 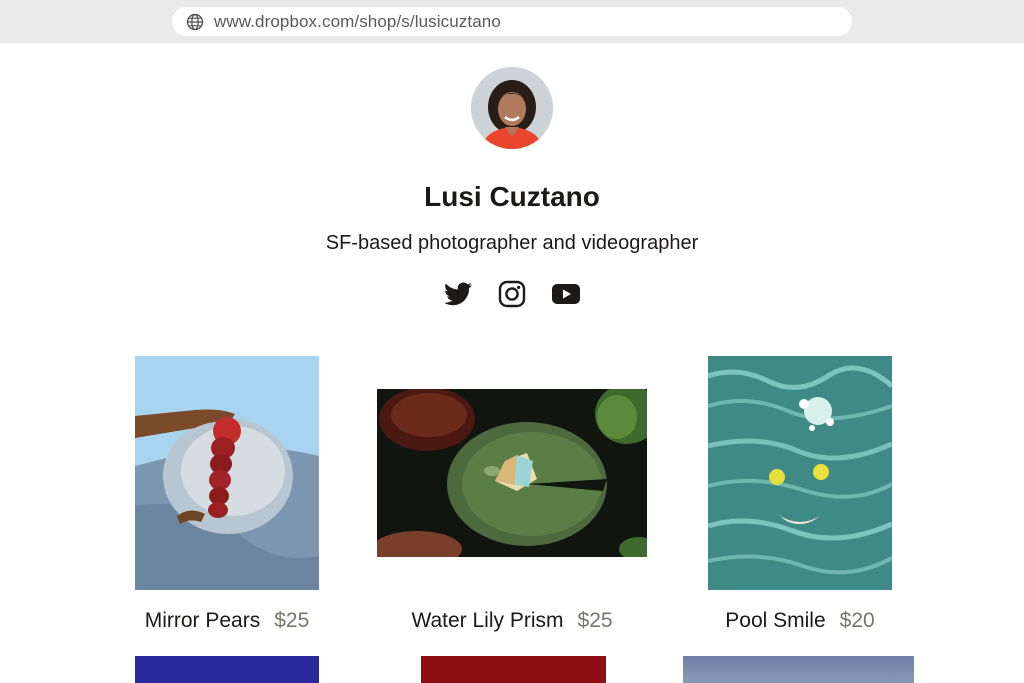 I want to click on profile-name: Lusi Cuztano, so click(x=512, y=196).